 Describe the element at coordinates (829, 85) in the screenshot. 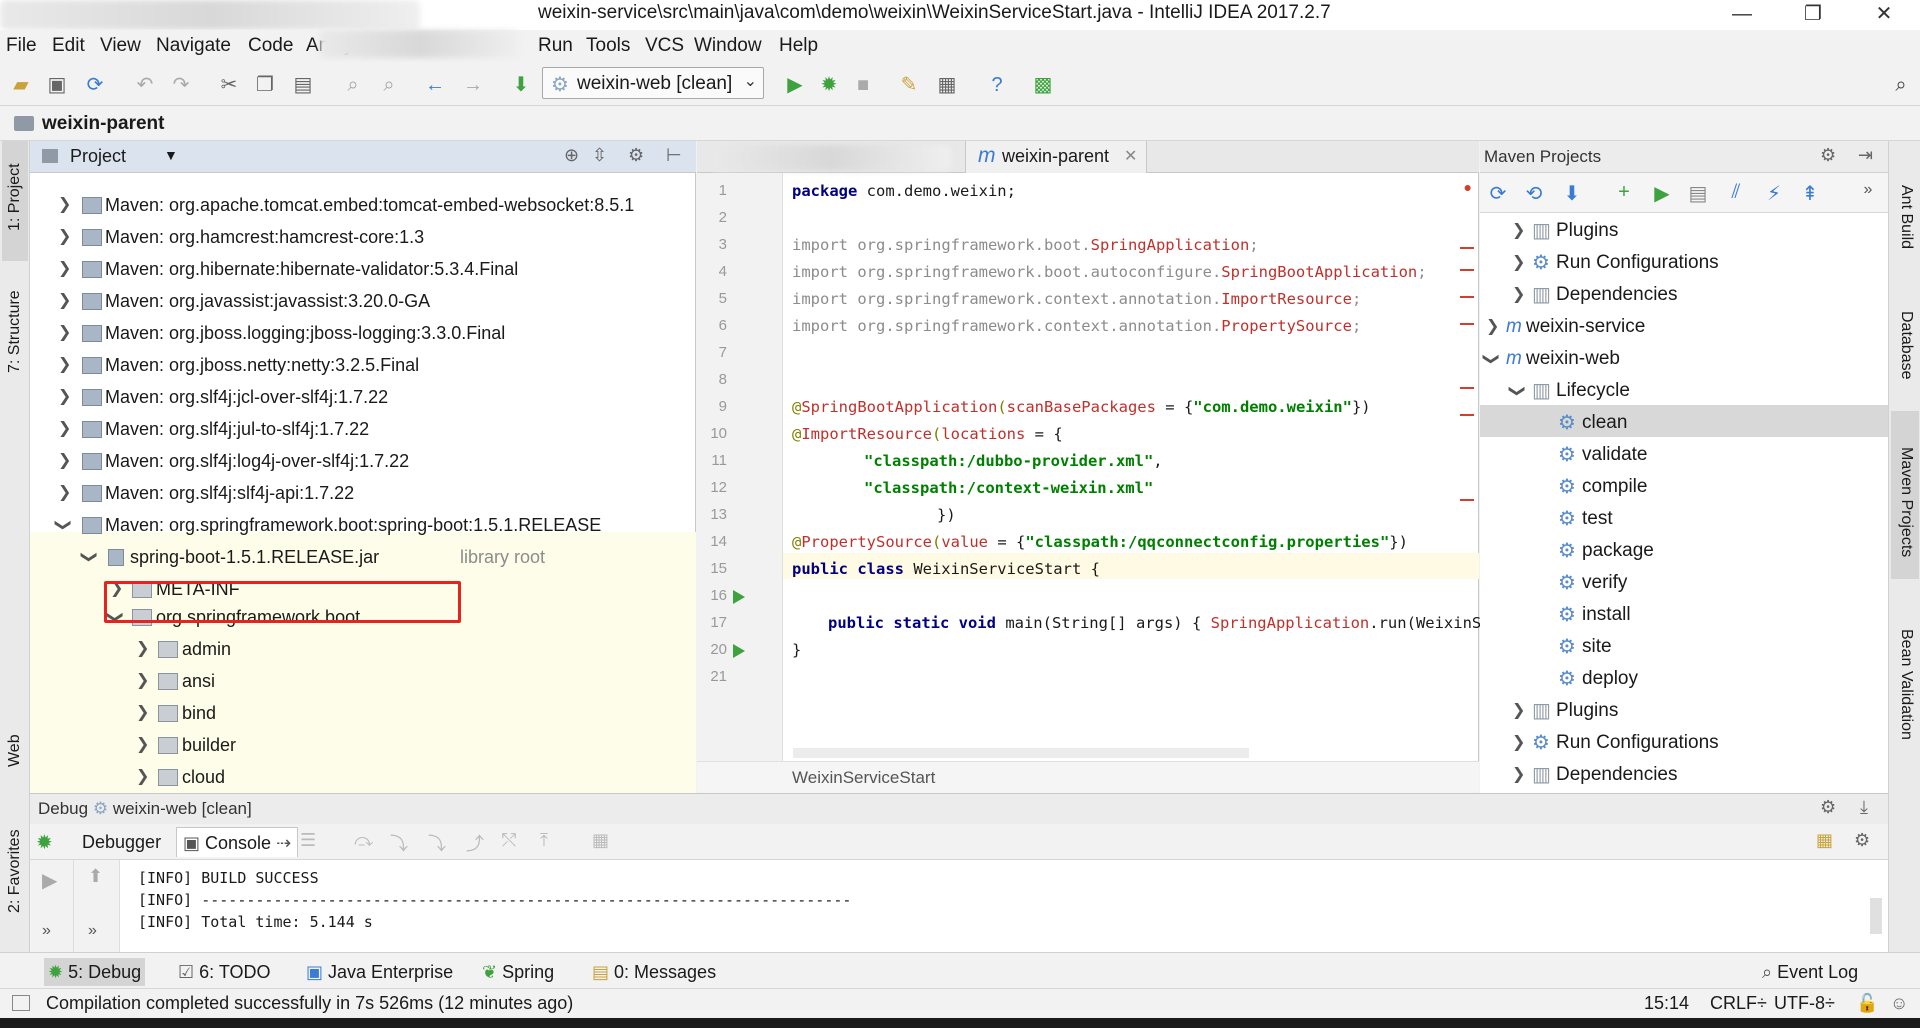

I see `debug-icon: ✹` at that location.